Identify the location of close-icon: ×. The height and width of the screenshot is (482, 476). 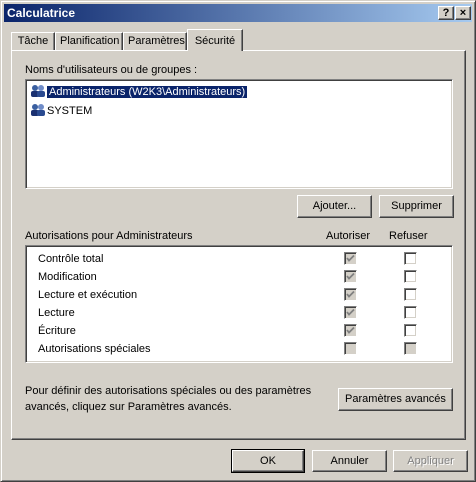
(463, 13).